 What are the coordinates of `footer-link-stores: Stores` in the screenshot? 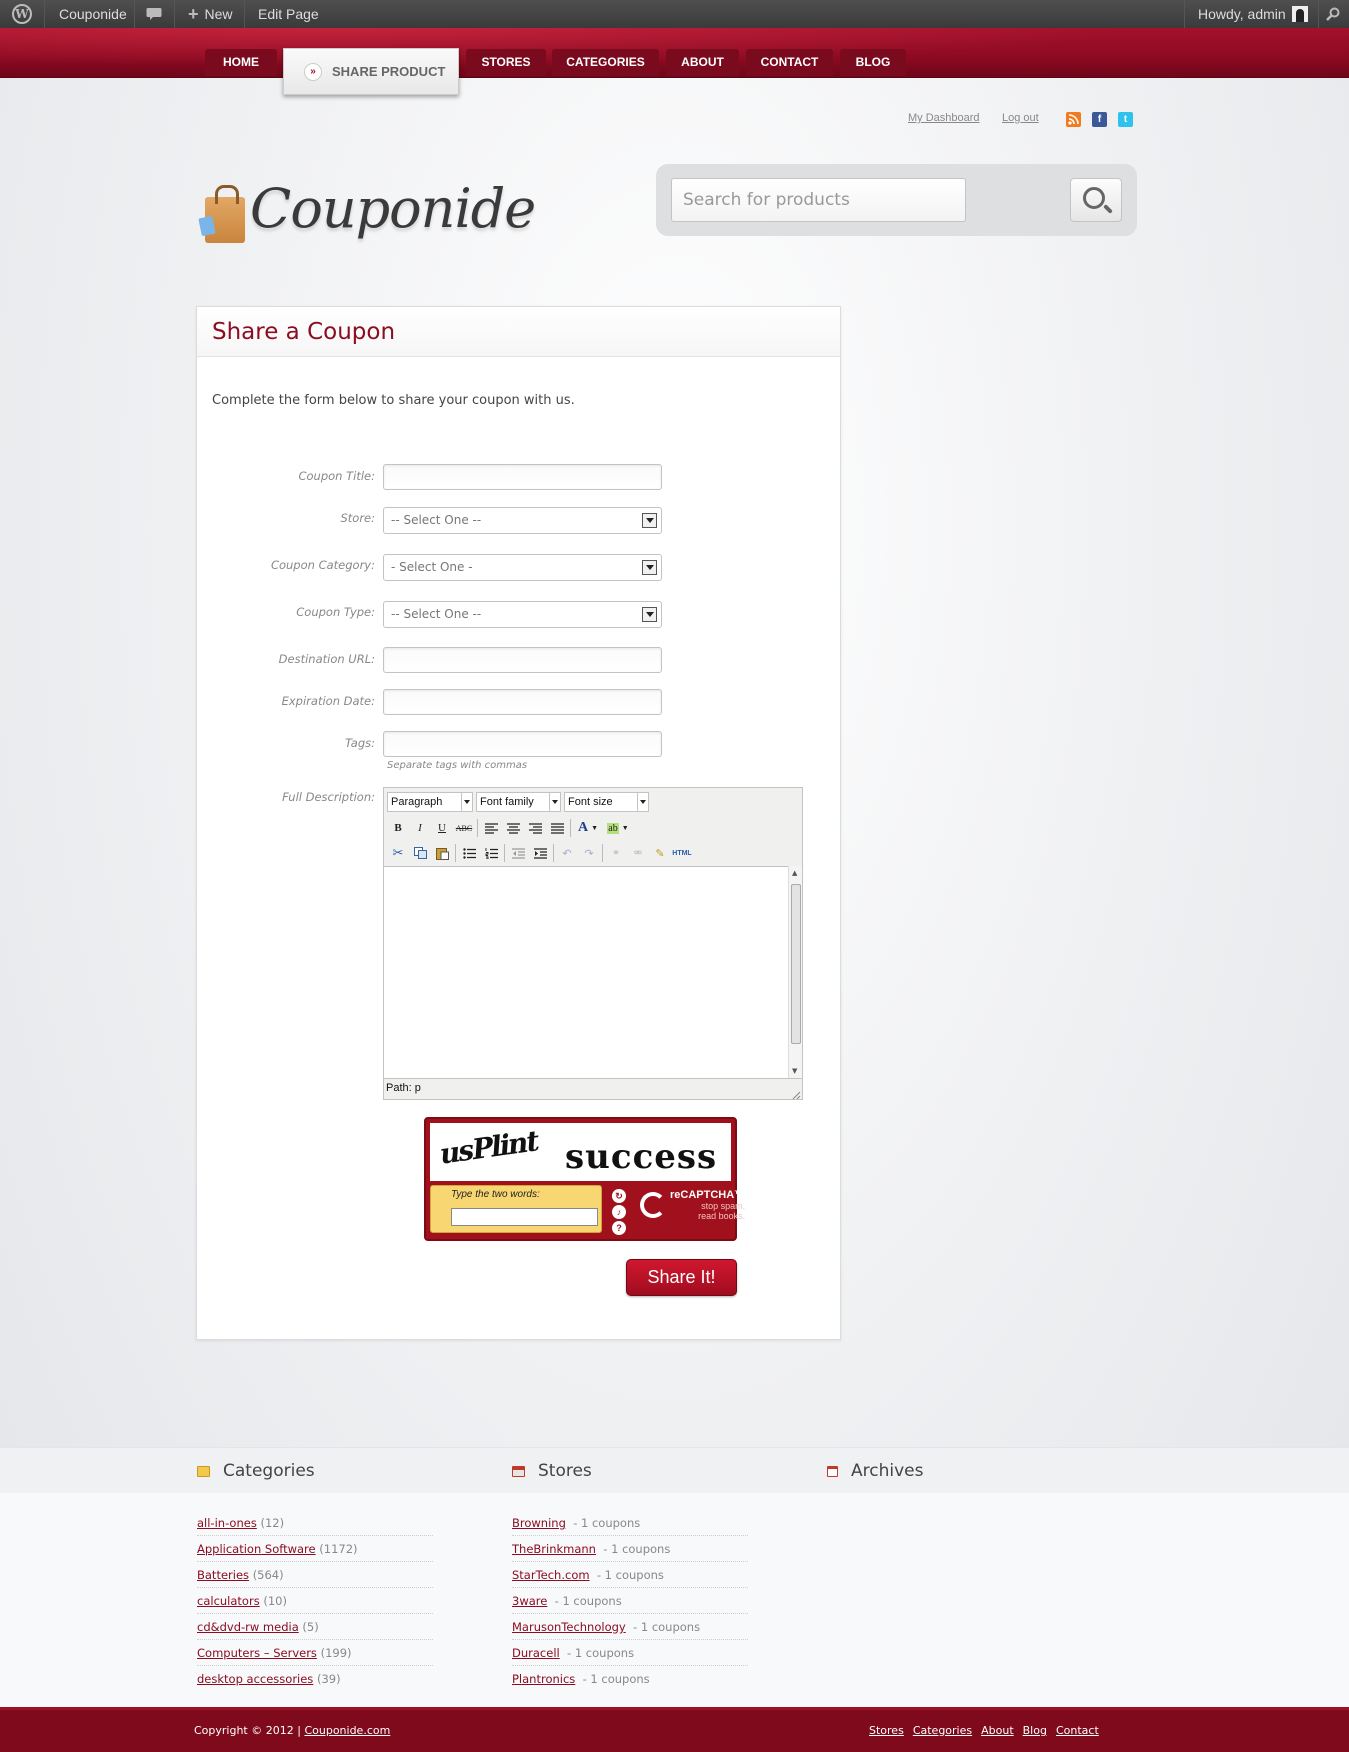 It's located at (886, 1730).